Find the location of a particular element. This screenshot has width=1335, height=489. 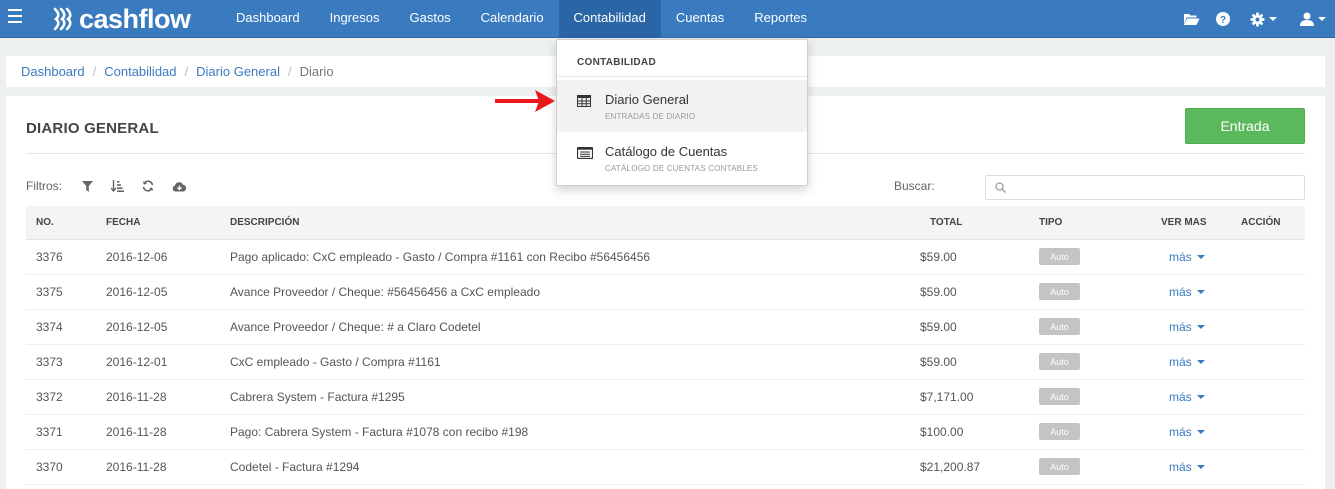

header-fecha: FECHA is located at coordinates (123, 222).